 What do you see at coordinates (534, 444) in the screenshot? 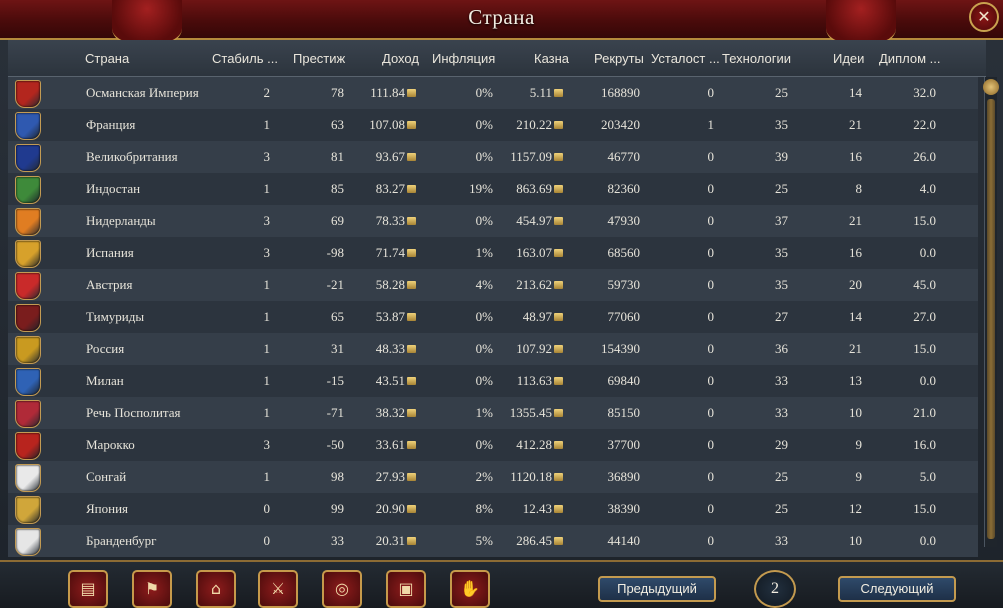
I see `treasury-value: 412.28` at bounding box center [534, 444].